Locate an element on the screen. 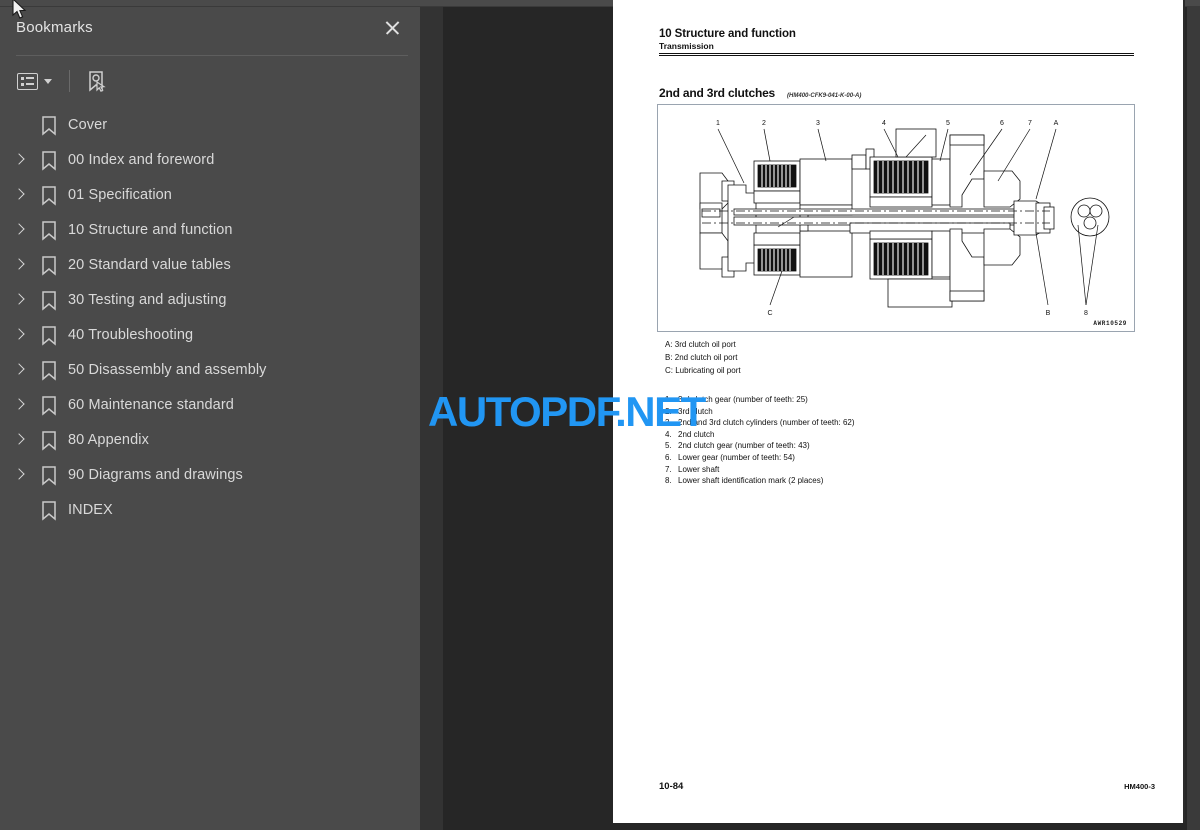 This screenshot has height=830, width=1200. bookmark-item: 50 Disassembly and assembly is located at coordinates (210, 369).